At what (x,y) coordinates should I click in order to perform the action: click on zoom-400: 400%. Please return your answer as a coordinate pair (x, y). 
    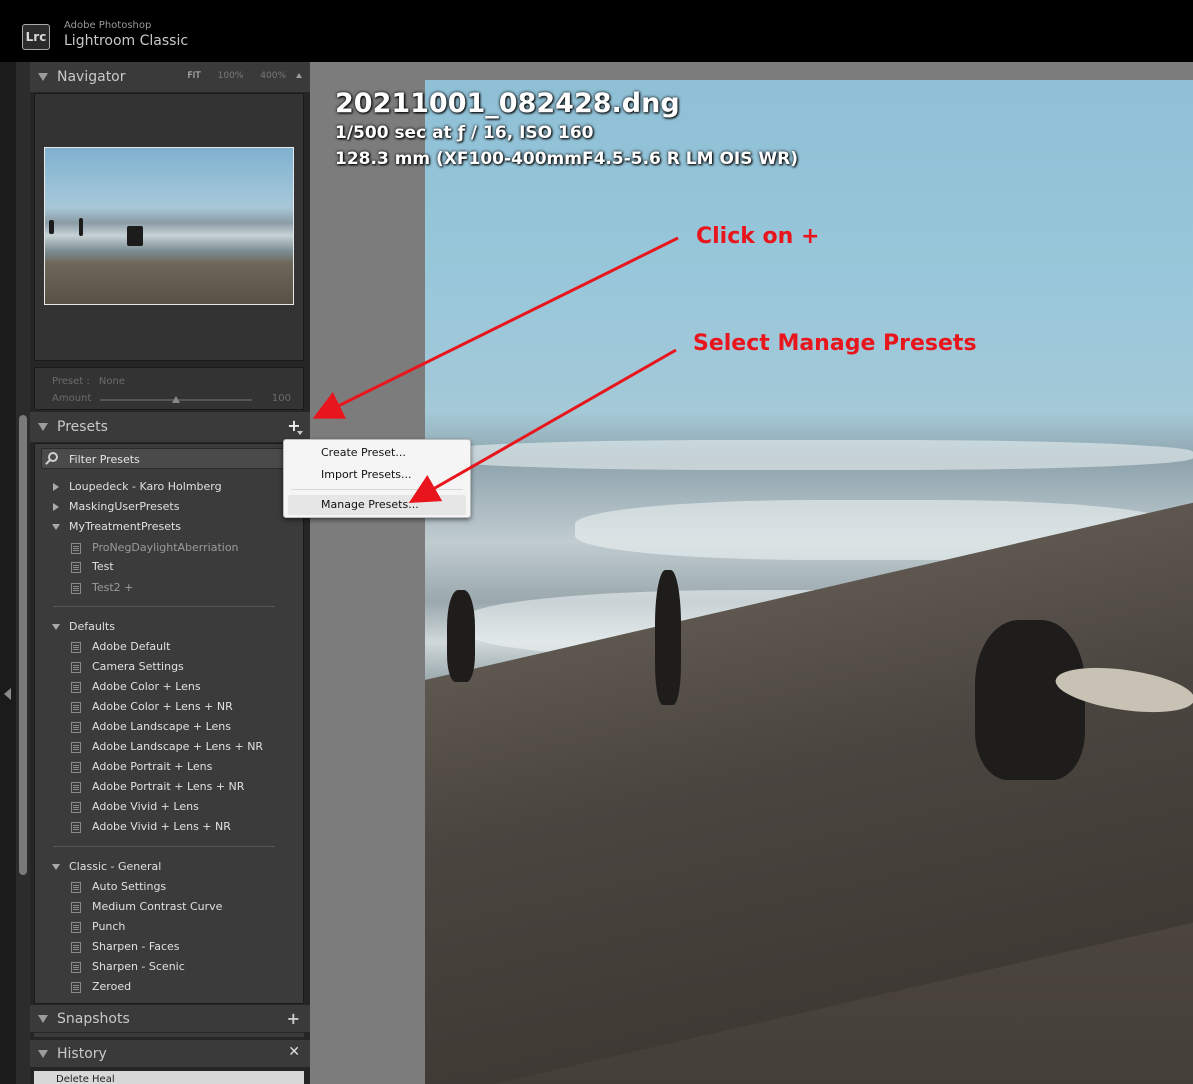
    Looking at the image, I should click on (273, 76).